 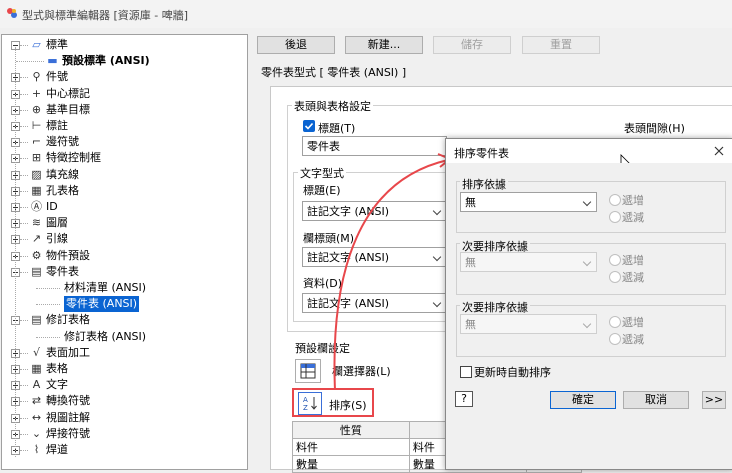 What do you see at coordinates (124, 434) in the screenshot?
I see `tree-item-24: ⌄ 焊接符號` at bounding box center [124, 434].